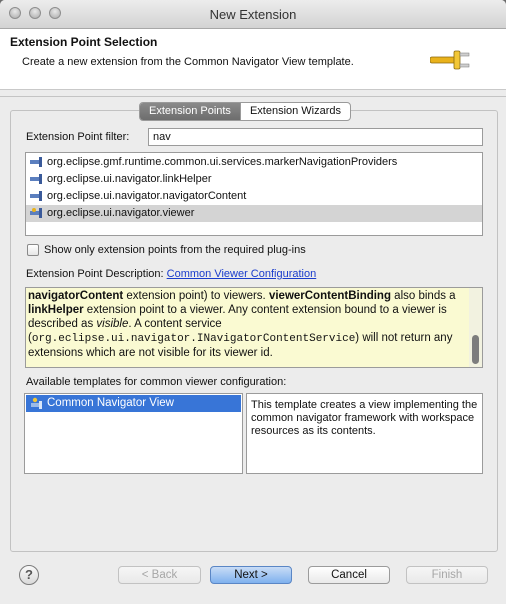  I want to click on list-item-label: org.eclipse.ui.navigator.viewer, so click(121, 213).